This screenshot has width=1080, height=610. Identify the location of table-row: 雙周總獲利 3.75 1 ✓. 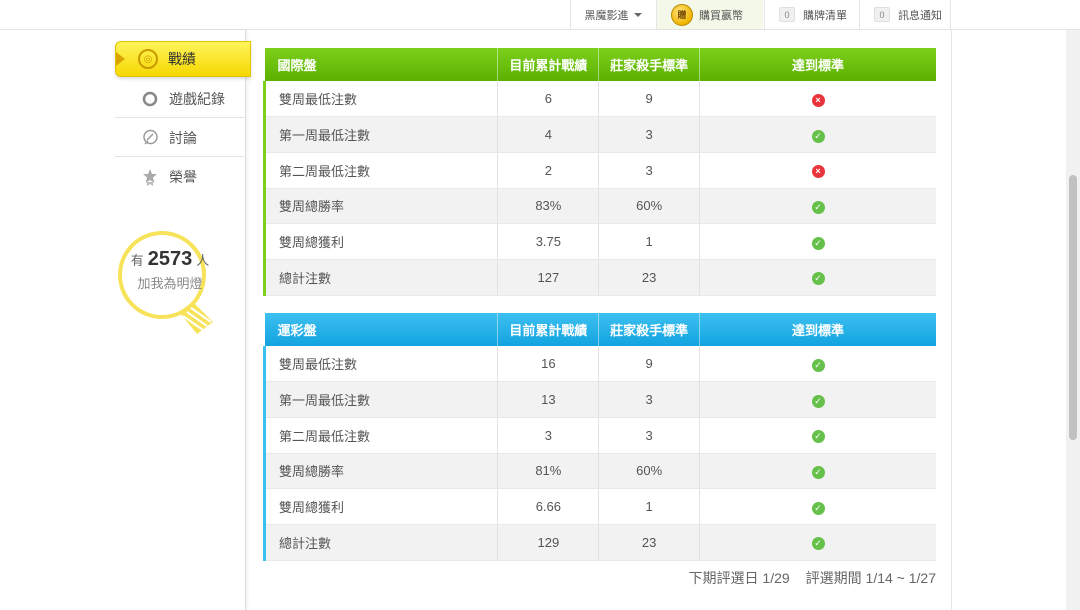
(599, 241).